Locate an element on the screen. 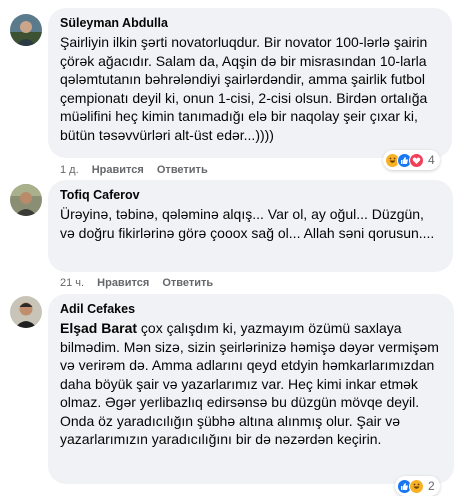  comment-actions: 21 ч. Нравится Ответить is located at coordinates (141, 283).